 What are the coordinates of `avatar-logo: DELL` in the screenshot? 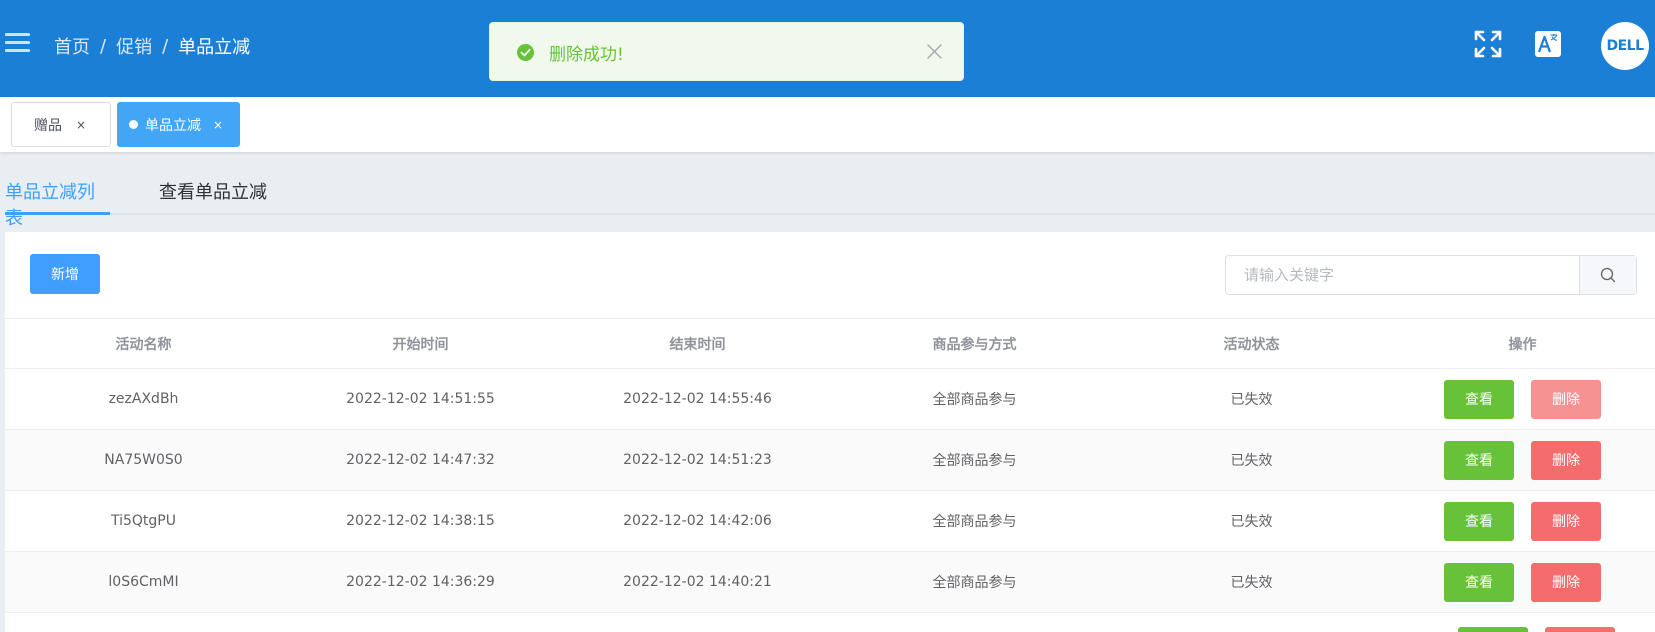 It's located at (1625, 46).